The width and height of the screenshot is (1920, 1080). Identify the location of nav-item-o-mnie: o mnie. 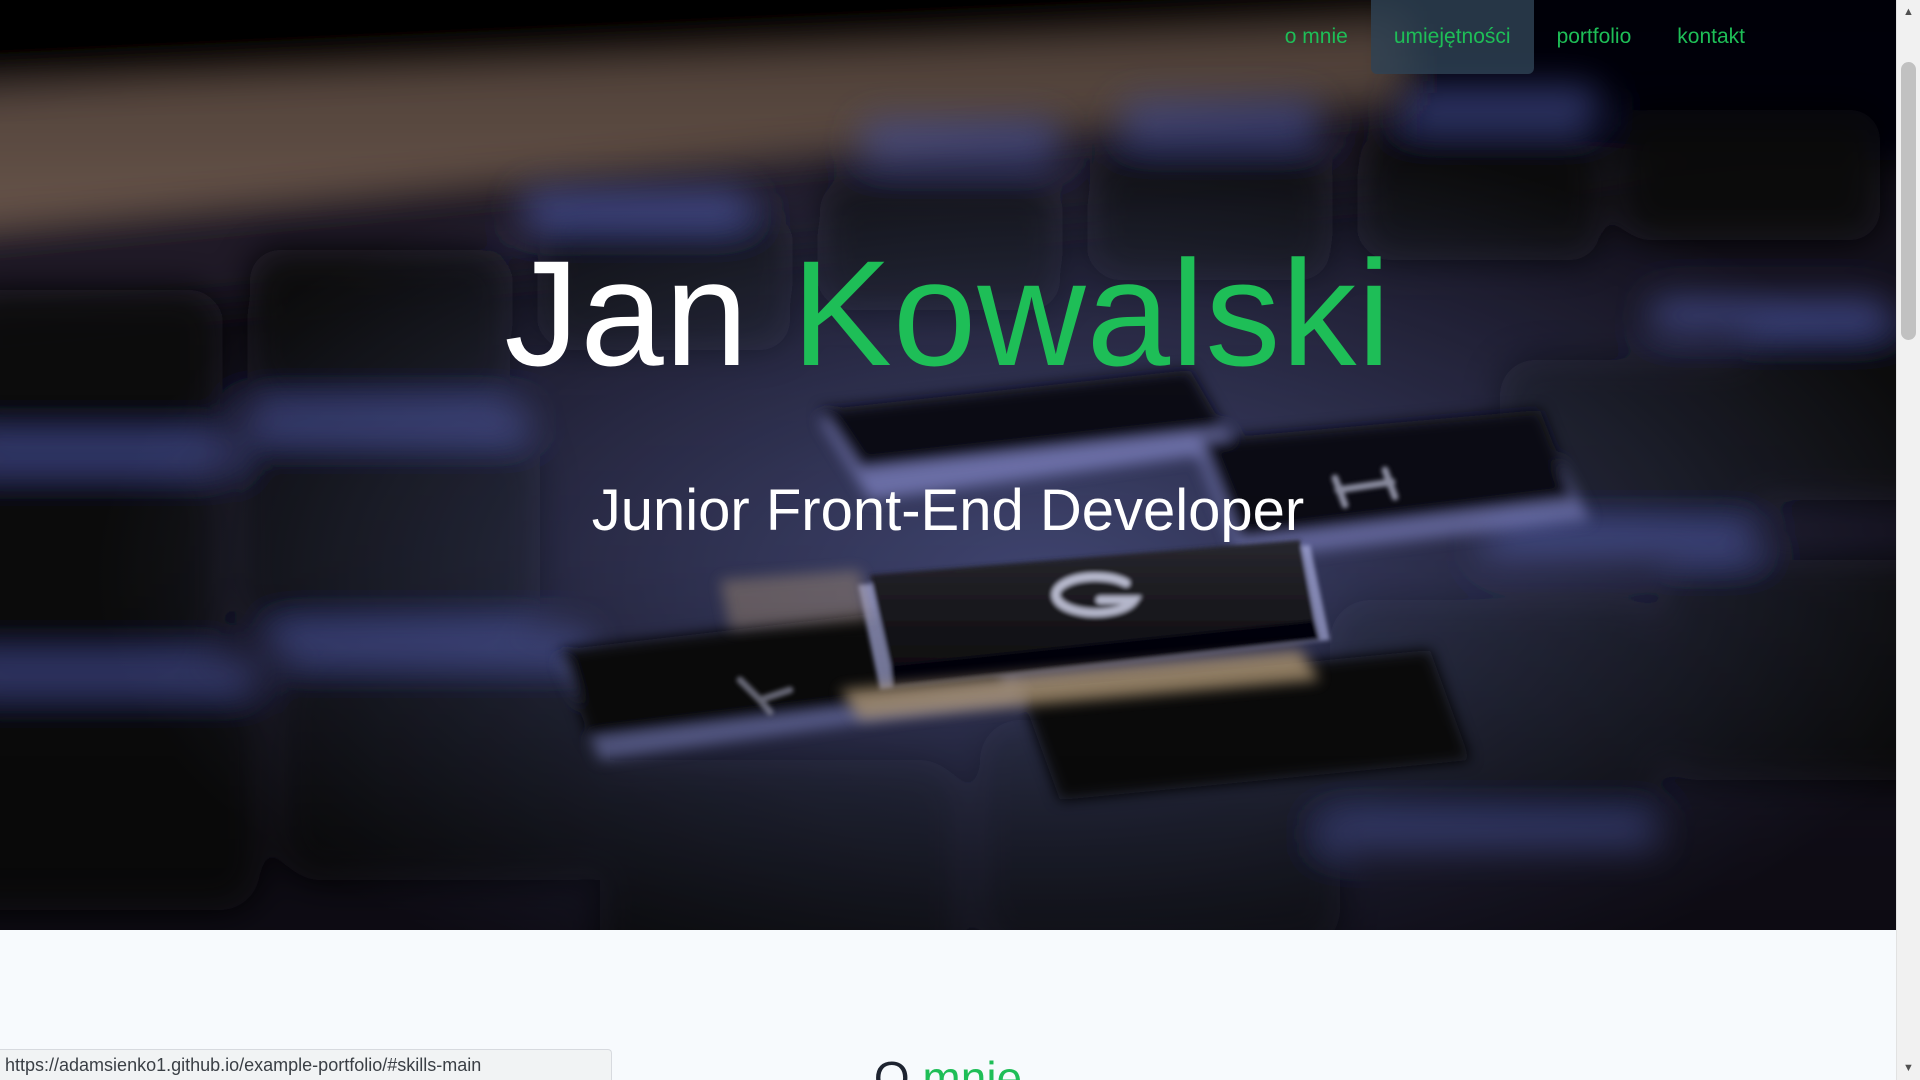
(1316, 37).